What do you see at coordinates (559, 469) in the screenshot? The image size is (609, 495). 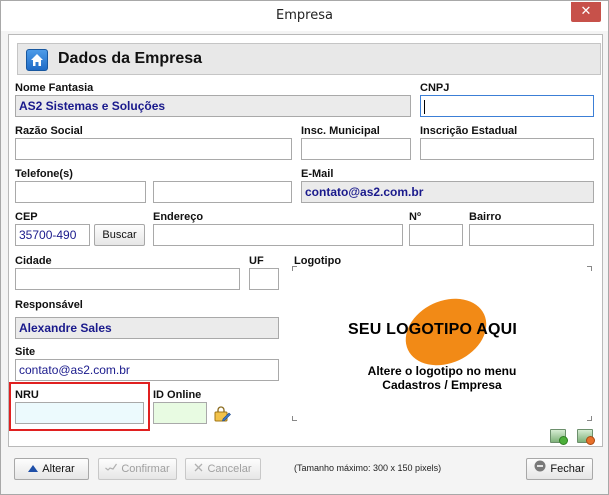 I see `fechar-button: Fechar` at bounding box center [559, 469].